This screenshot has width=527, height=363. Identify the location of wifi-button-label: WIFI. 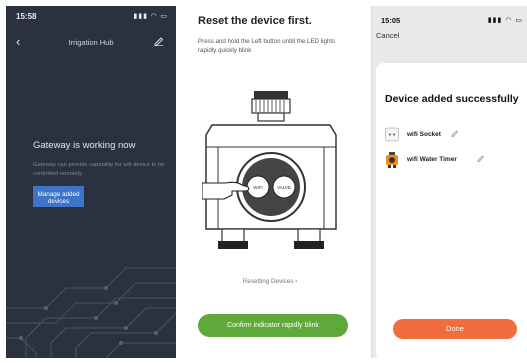
(258, 187).